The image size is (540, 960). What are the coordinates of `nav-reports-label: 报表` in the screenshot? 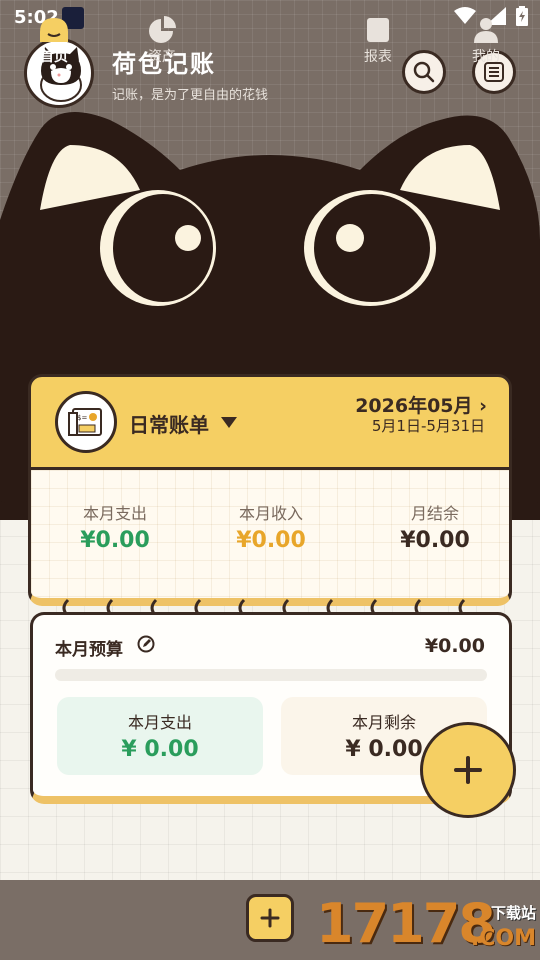 It's located at (378, 57).